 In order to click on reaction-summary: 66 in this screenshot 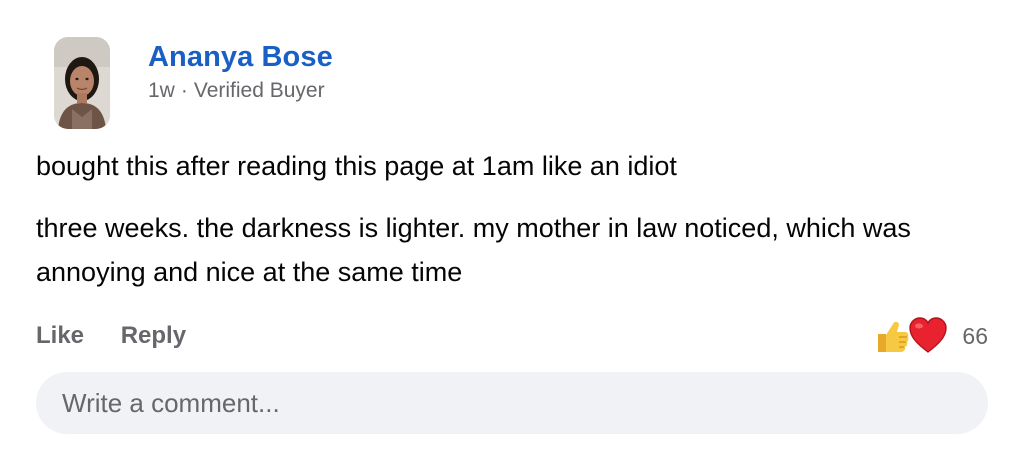, I will do `click(930, 336)`.